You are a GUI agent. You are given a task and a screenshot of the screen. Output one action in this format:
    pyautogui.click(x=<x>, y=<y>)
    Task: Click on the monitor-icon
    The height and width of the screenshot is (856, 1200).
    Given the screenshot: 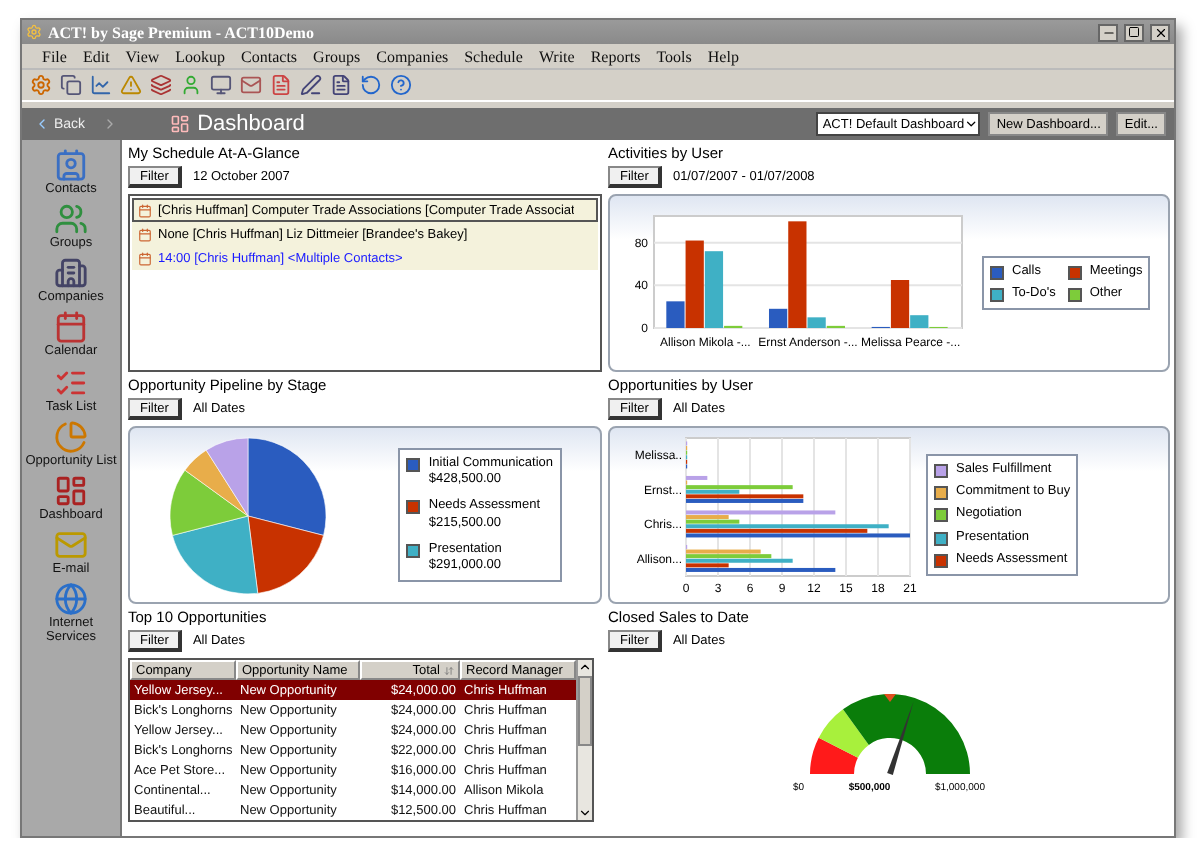 What is the action you would take?
    pyautogui.click(x=221, y=85)
    